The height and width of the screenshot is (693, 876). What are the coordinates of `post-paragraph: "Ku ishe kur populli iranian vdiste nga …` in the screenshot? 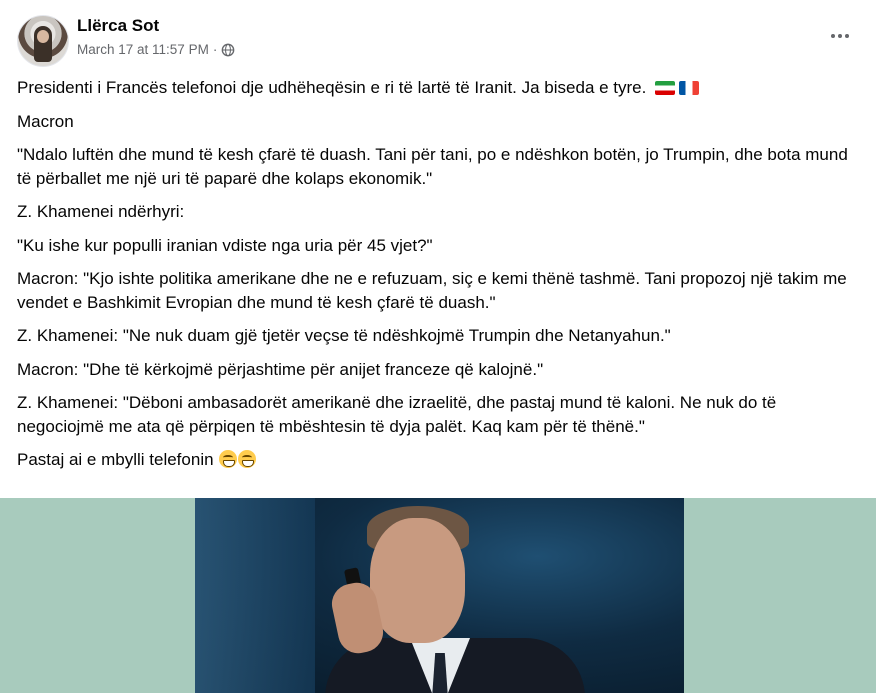 It's located at (225, 245).